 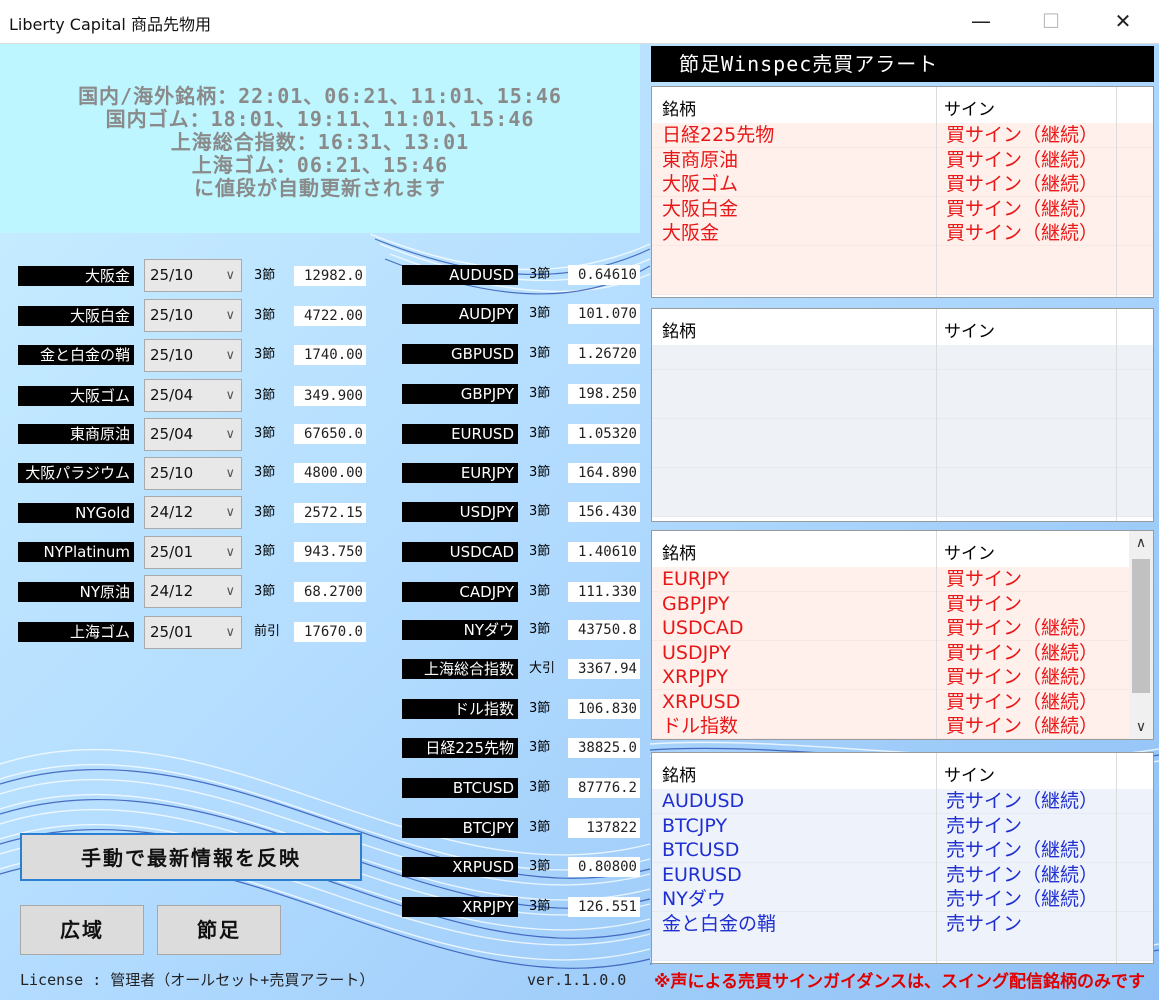 I want to click on commodity-label: 金と白金の鞘, so click(x=76, y=355).